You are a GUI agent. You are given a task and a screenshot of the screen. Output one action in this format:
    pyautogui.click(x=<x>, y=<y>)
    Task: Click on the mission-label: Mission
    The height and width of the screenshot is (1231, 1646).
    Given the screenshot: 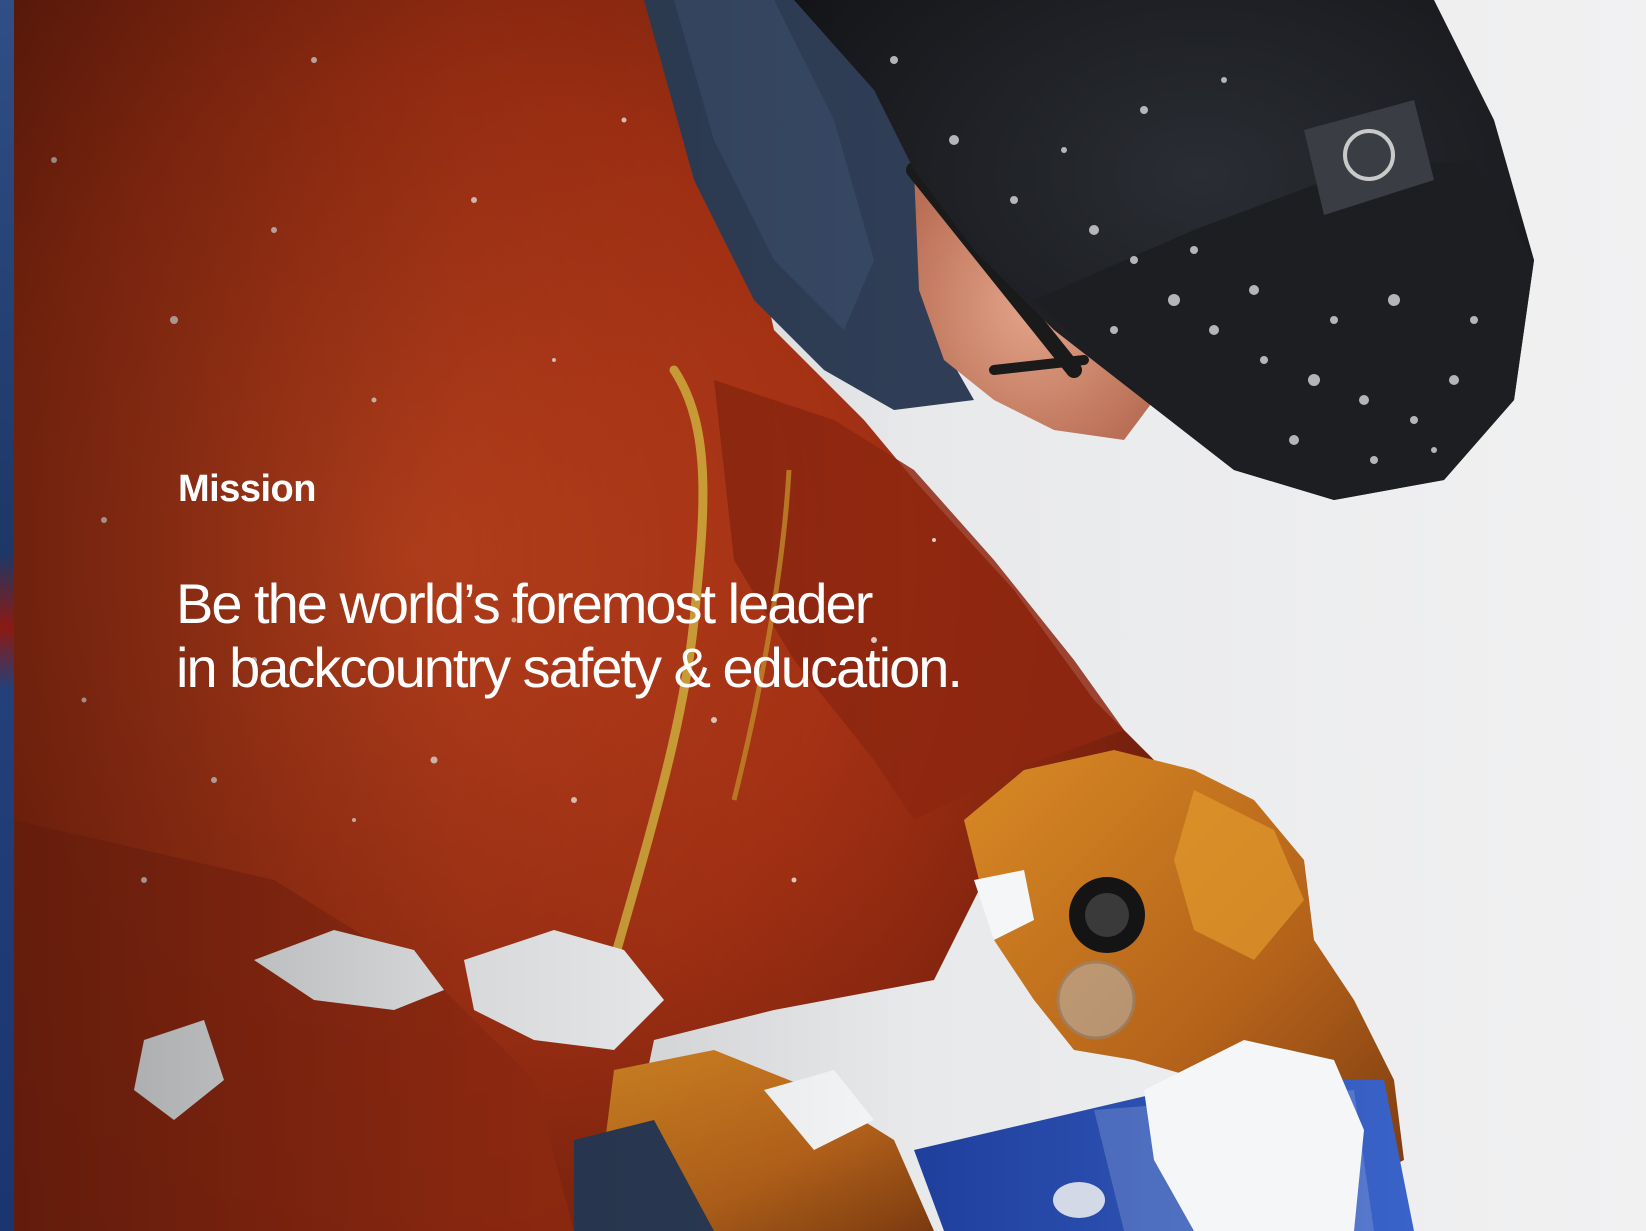 What is the action you would take?
    pyautogui.click(x=247, y=489)
    